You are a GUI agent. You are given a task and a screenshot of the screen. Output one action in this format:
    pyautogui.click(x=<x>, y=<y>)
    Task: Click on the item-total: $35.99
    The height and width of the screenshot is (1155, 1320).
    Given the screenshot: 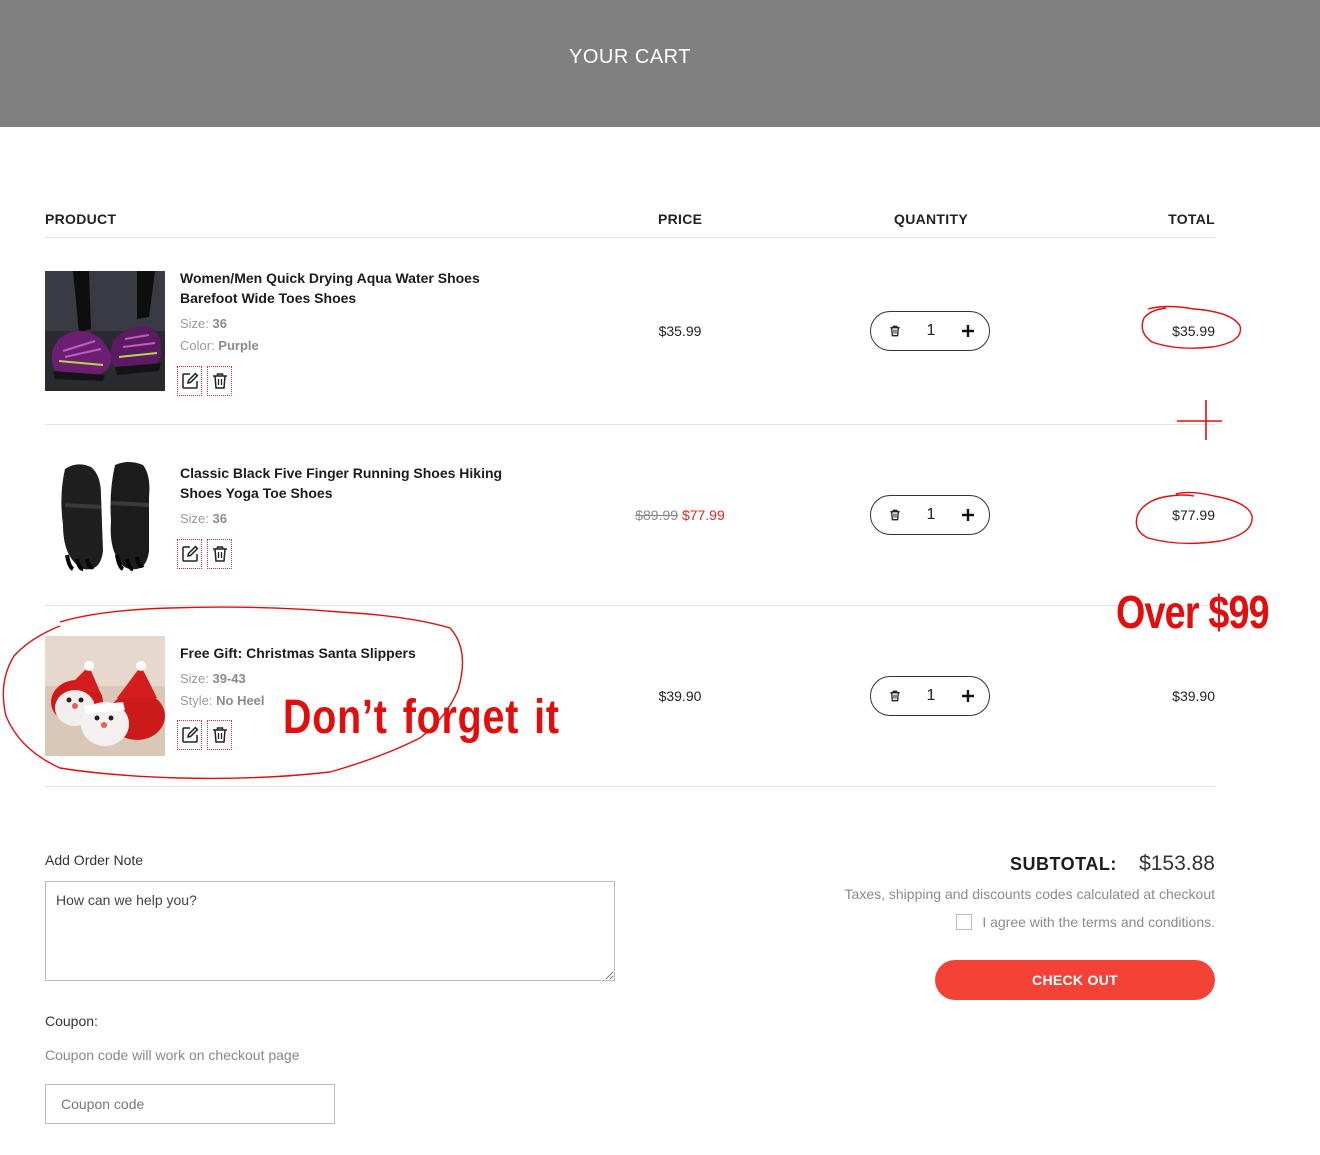 What is the action you would take?
    pyautogui.click(x=1193, y=331)
    